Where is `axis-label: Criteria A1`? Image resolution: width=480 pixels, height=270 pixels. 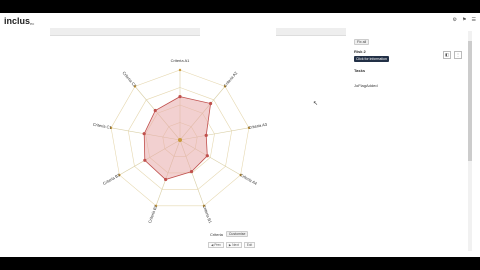 axis-label: Criteria A1 is located at coordinates (180, 60).